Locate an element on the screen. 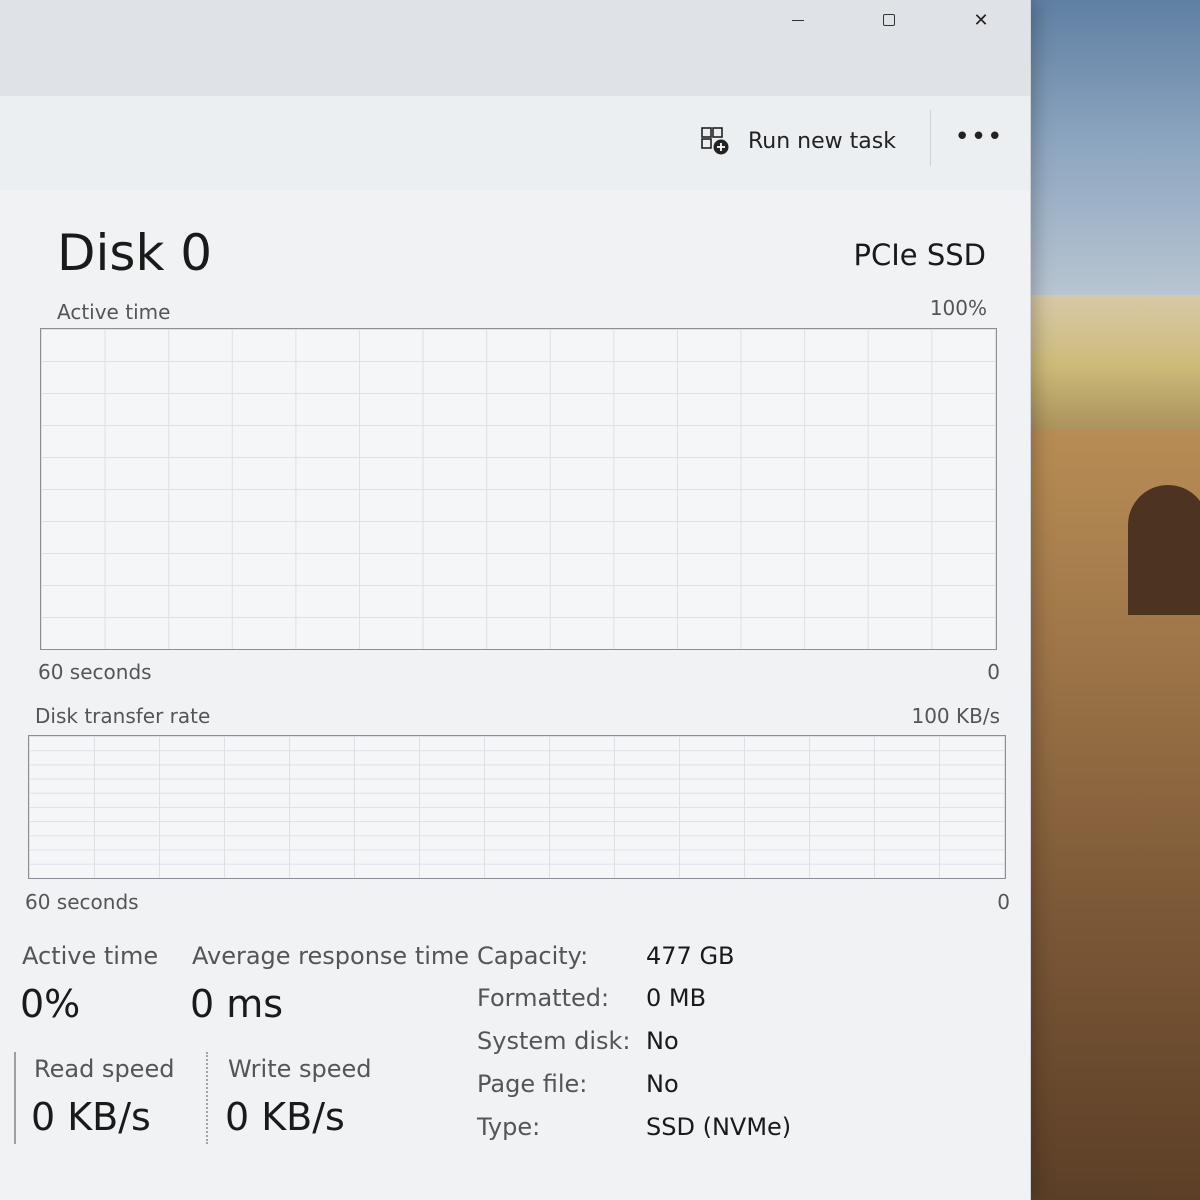 This screenshot has height=1200, width=1200. formatted-value: 0 MB is located at coordinates (676, 998).